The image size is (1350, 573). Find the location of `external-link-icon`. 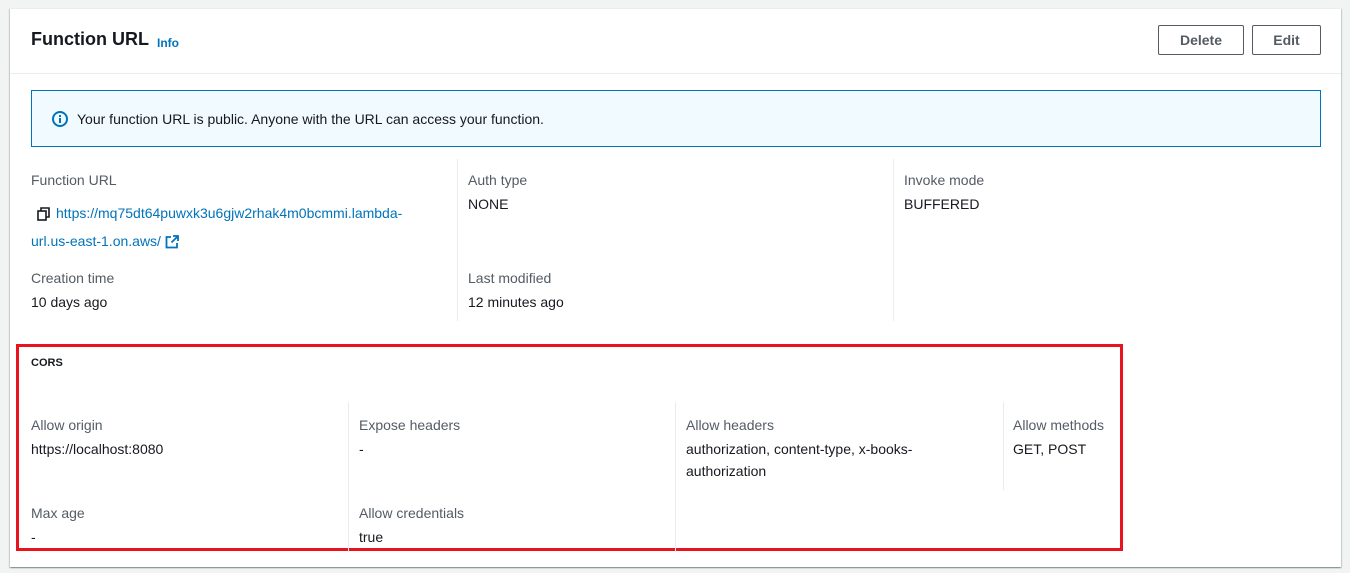

external-link-icon is located at coordinates (172, 242).